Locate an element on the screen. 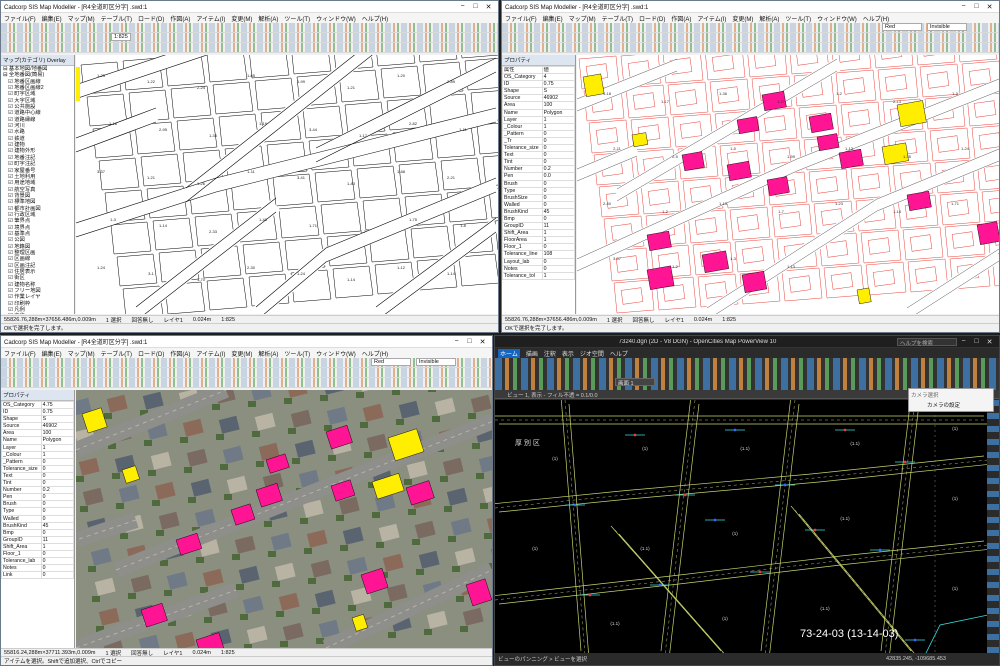 This screenshot has height=666, width=1000. style-combo: Invisible is located at coordinates (436, 362).